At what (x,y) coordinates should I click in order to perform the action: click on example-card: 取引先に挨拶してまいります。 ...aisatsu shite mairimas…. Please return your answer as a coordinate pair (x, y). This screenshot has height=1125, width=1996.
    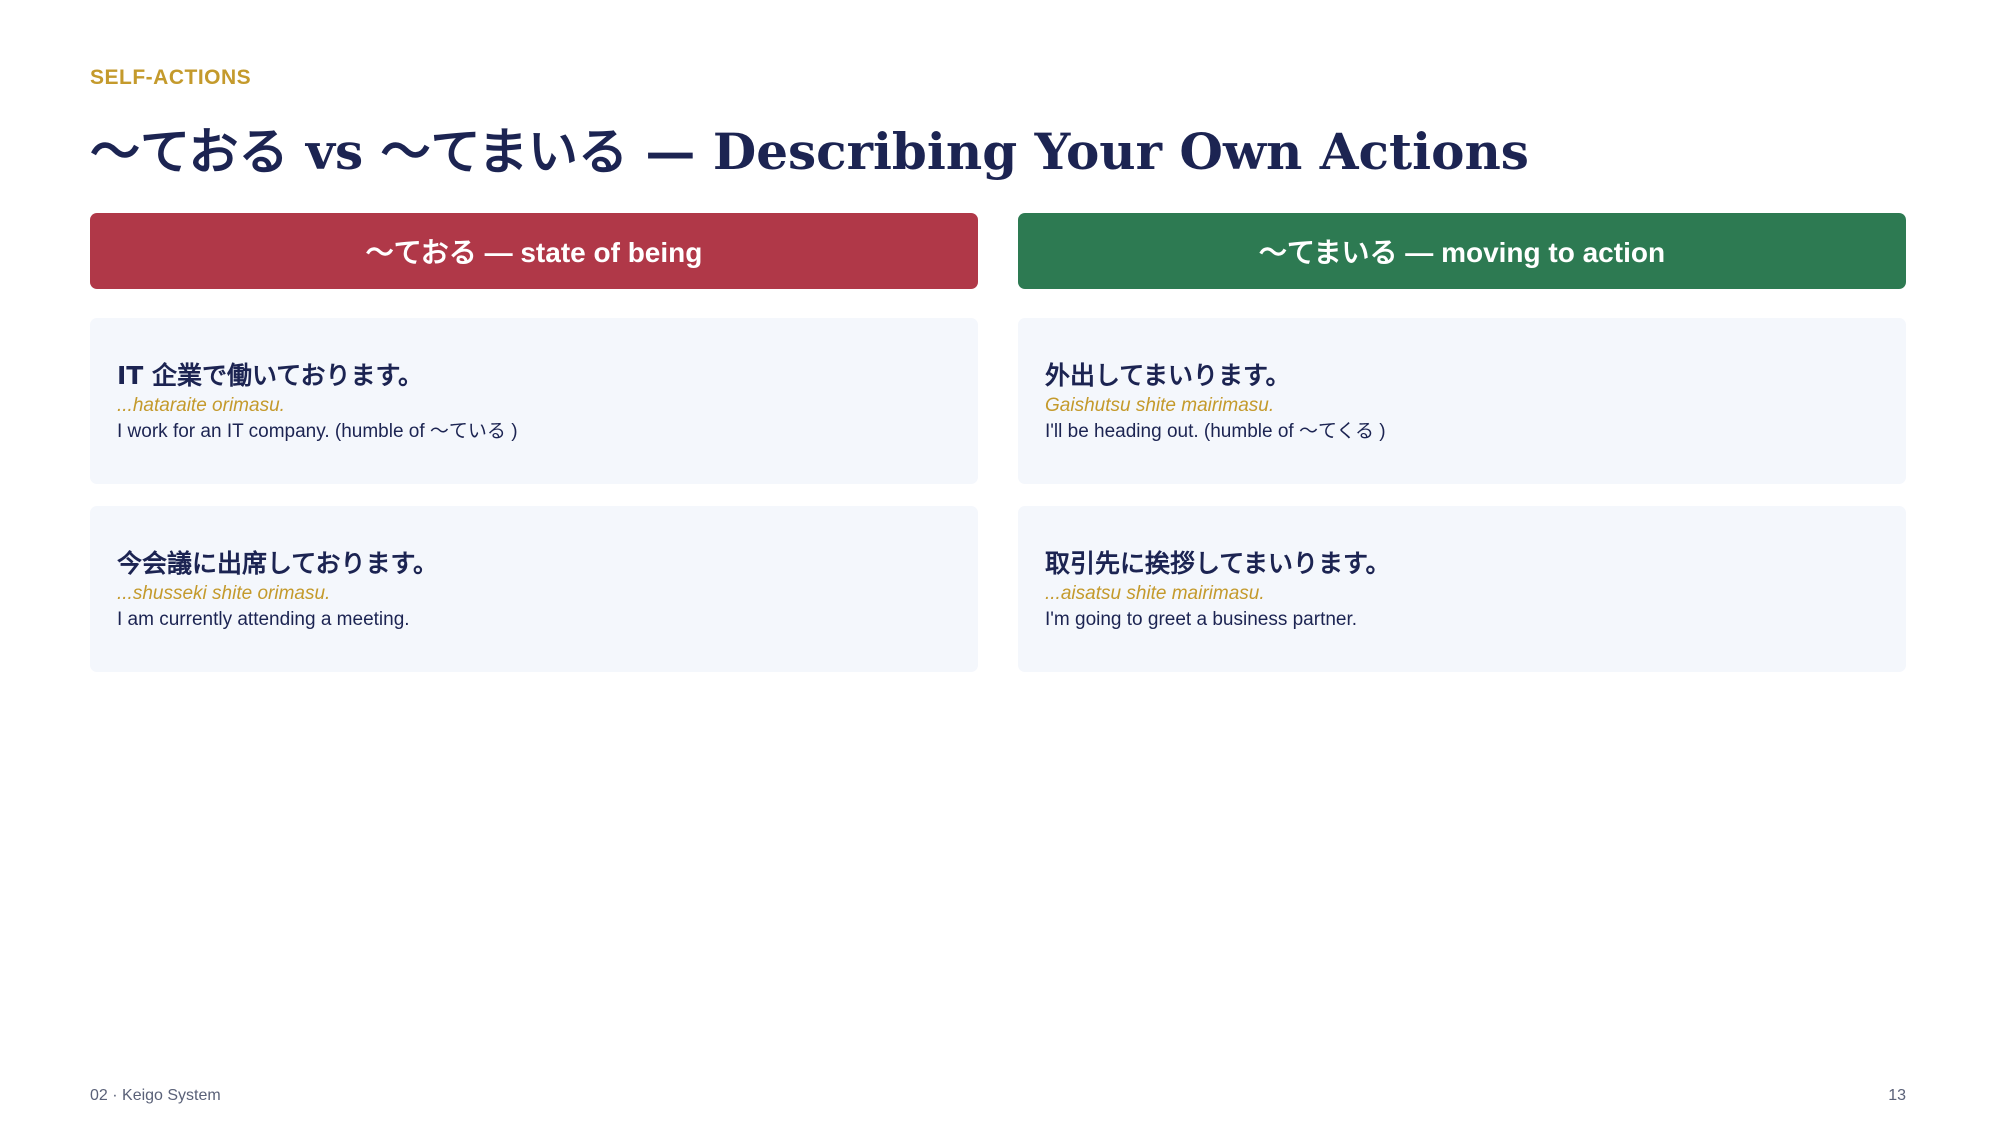
    Looking at the image, I should click on (1462, 589).